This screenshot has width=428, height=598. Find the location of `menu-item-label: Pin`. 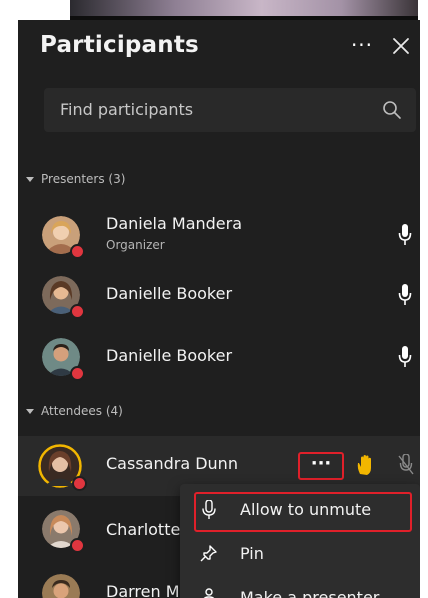

menu-item-label: Pin is located at coordinates (252, 553).